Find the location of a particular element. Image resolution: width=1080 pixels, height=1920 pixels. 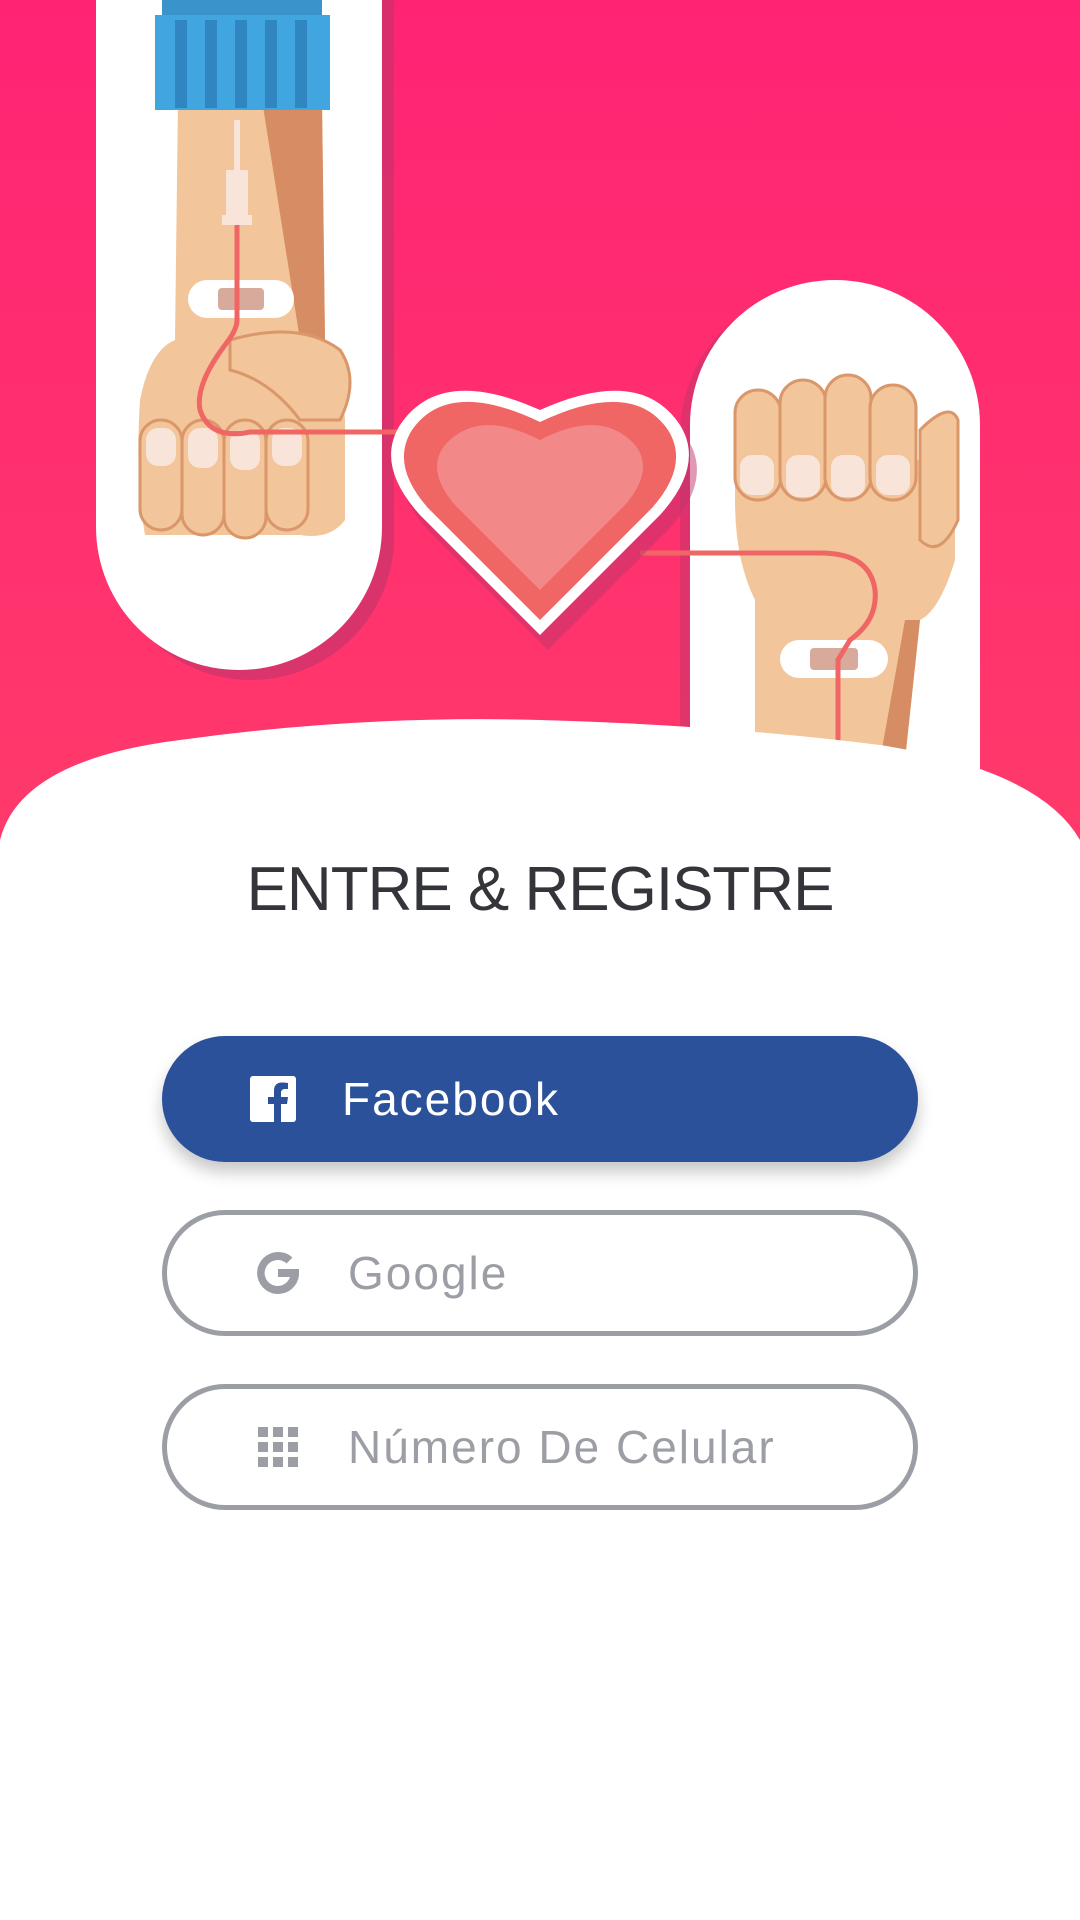

google-login-button: Google is located at coordinates (540, 1273).